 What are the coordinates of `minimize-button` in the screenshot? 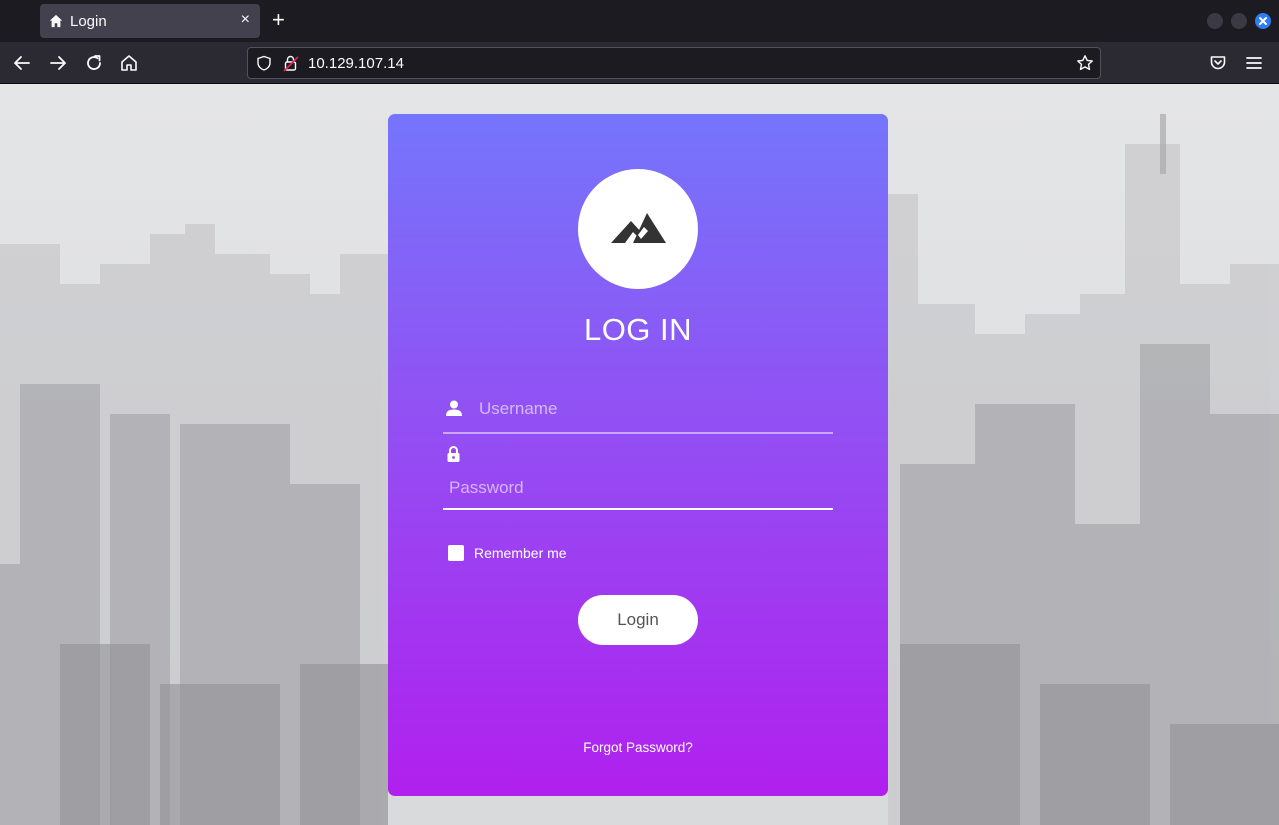 It's located at (1215, 21).